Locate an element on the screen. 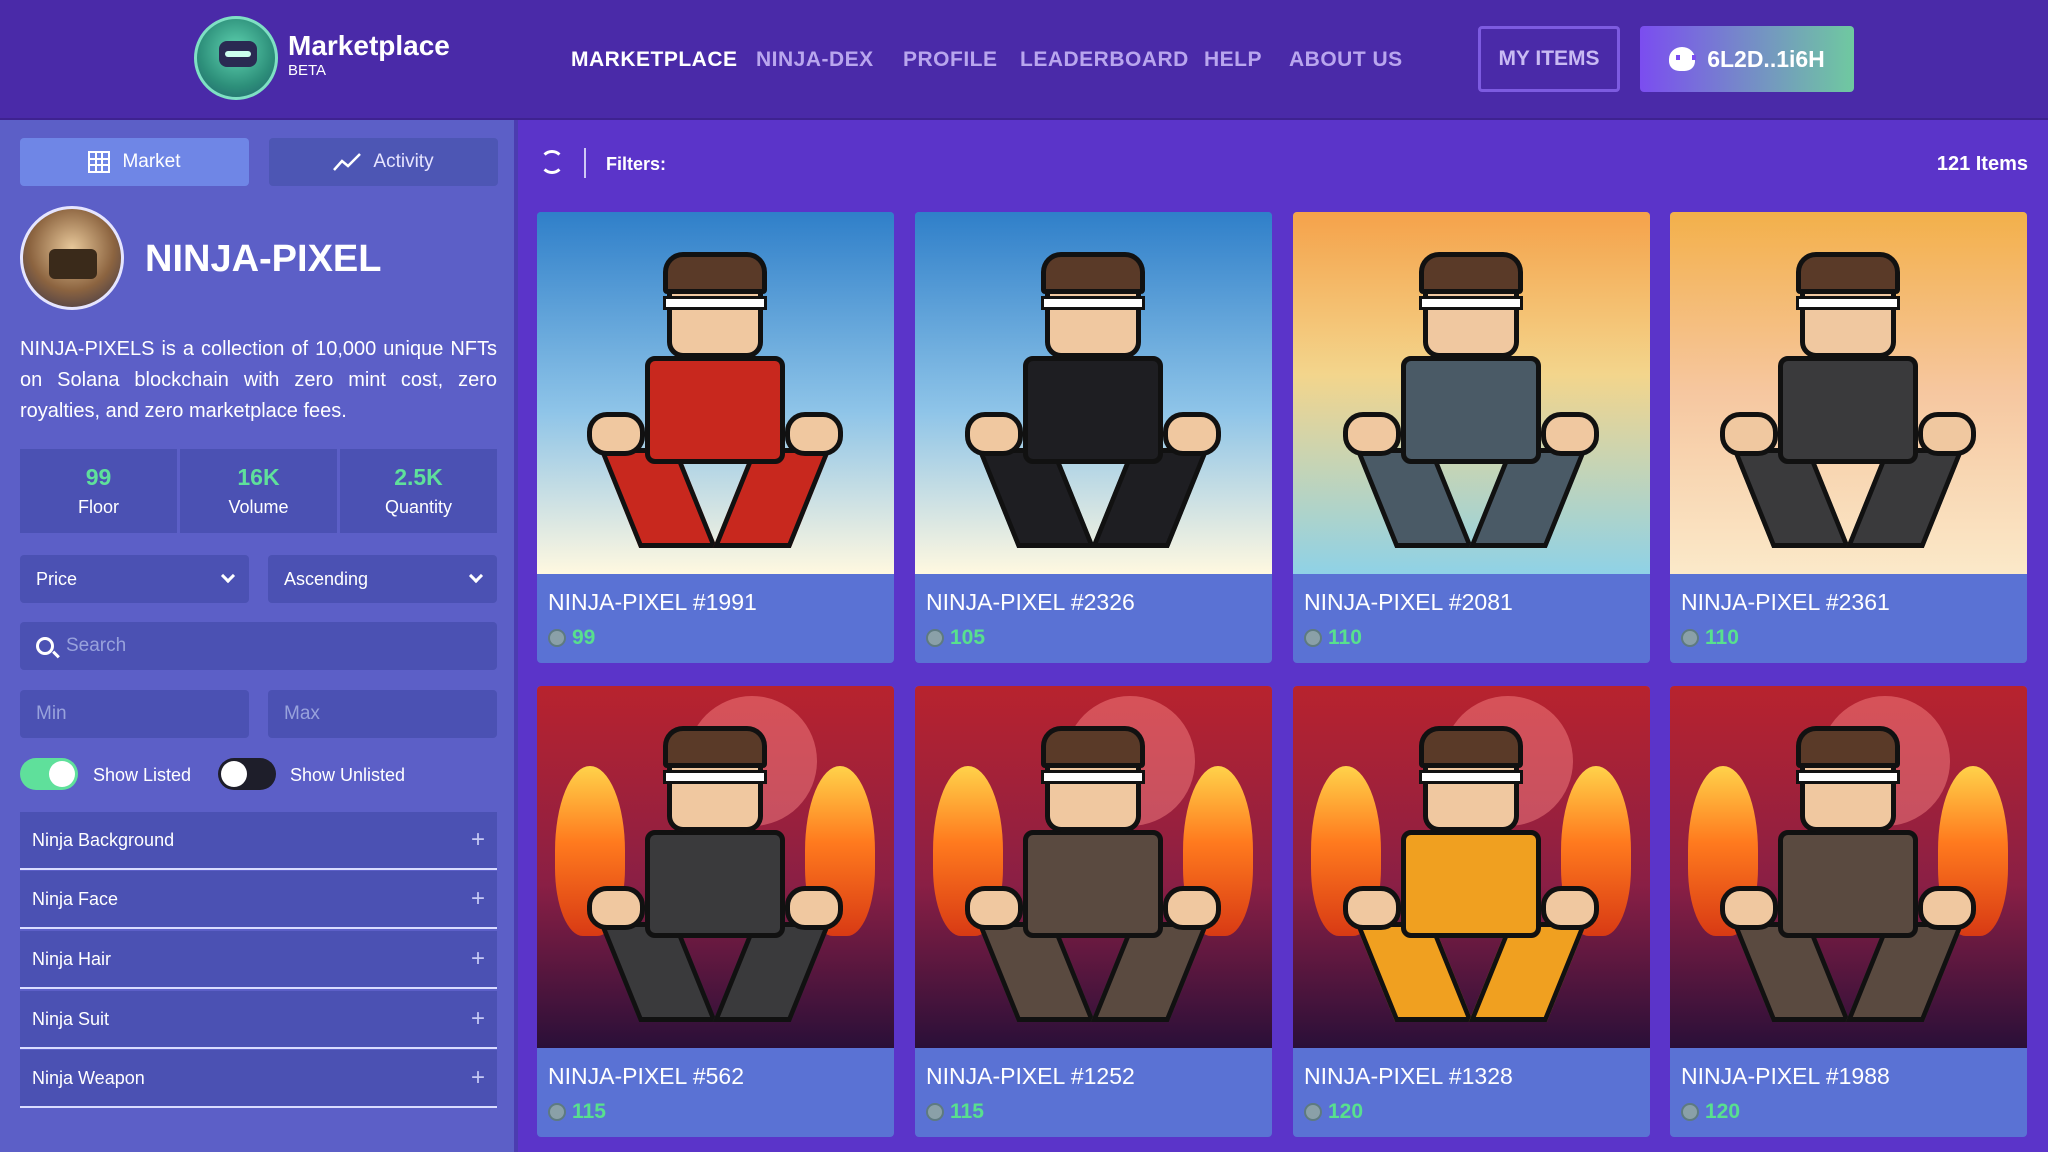  nft-card: NINJA-PIXEL #2081 110 is located at coordinates (1471, 437).